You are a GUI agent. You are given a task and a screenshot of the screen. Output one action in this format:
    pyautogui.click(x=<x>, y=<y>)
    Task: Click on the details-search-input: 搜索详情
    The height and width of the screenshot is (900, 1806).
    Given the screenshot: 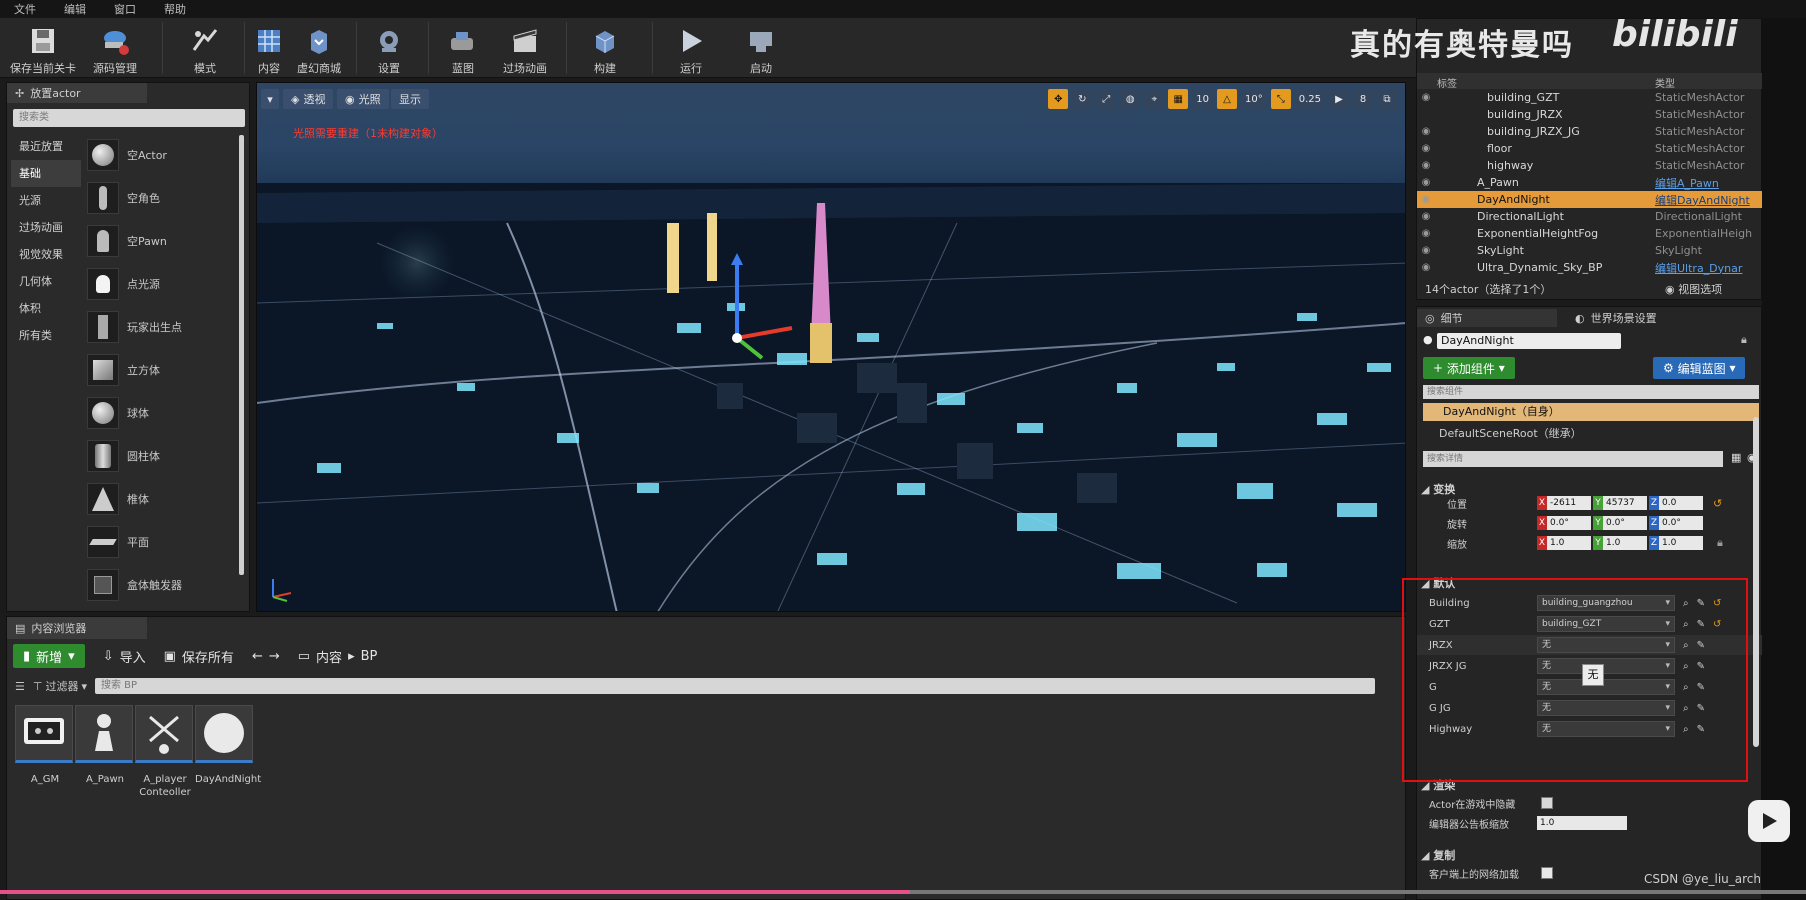 What is the action you would take?
    pyautogui.click(x=1573, y=459)
    